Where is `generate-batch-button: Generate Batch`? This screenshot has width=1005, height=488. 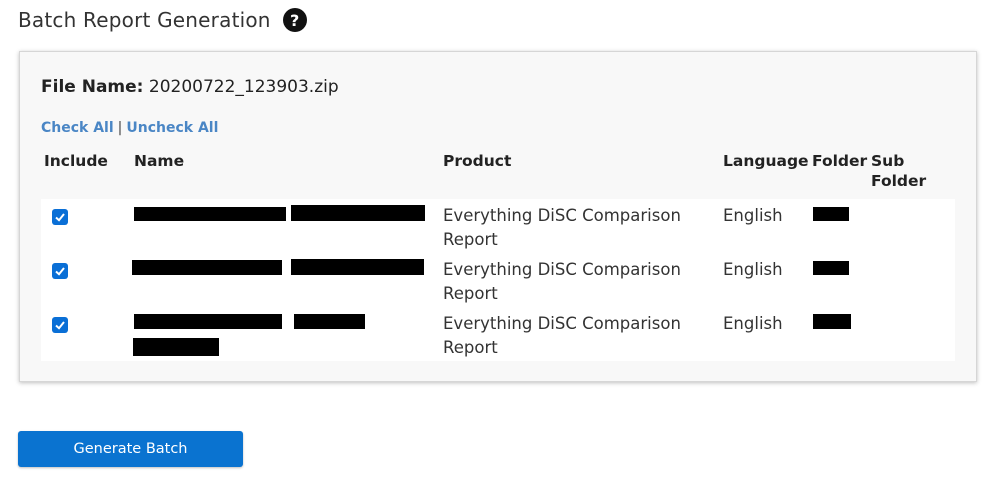 generate-batch-button: Generate Batch is located at coordinates (130, 449).